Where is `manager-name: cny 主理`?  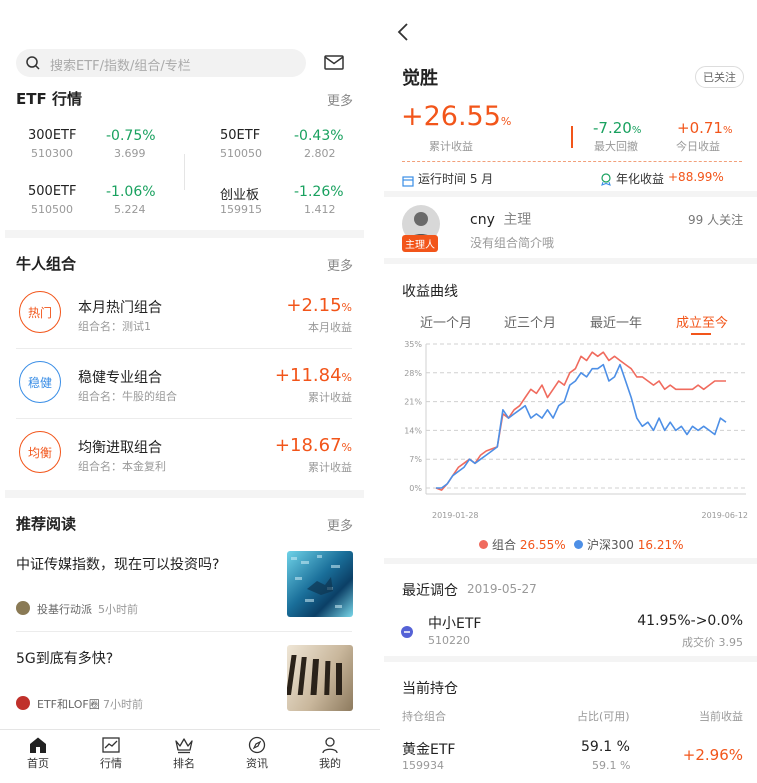
manager-name: cny 主理 is located at coordinates (500, 219).